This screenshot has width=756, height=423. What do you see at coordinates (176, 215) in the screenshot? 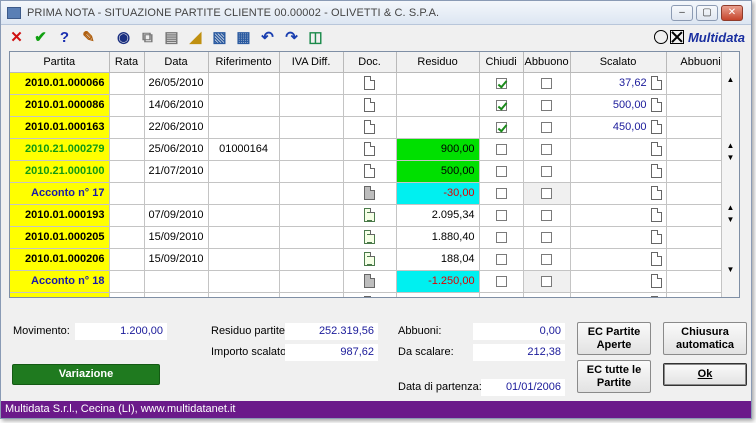
I see `data-cell: 07/09/2010` at bounding box center [176, 215].